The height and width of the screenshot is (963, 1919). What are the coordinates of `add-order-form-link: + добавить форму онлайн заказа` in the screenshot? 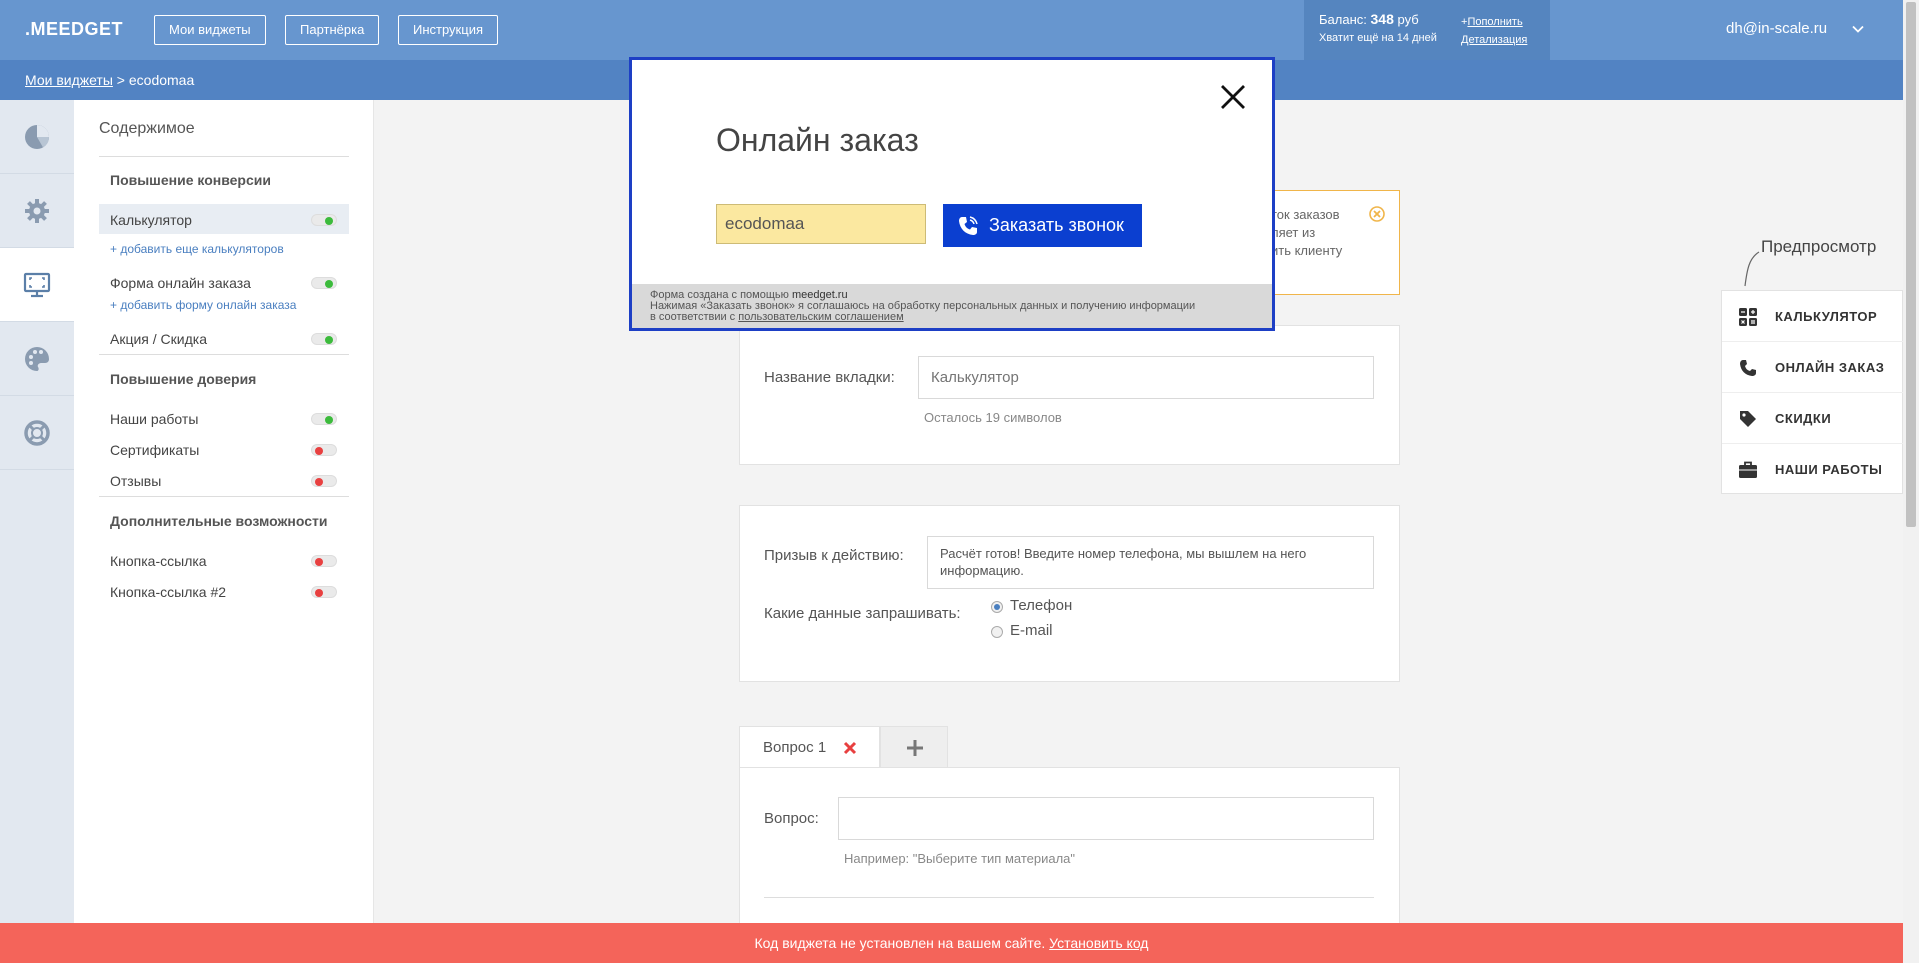 It's located at (203, 305).